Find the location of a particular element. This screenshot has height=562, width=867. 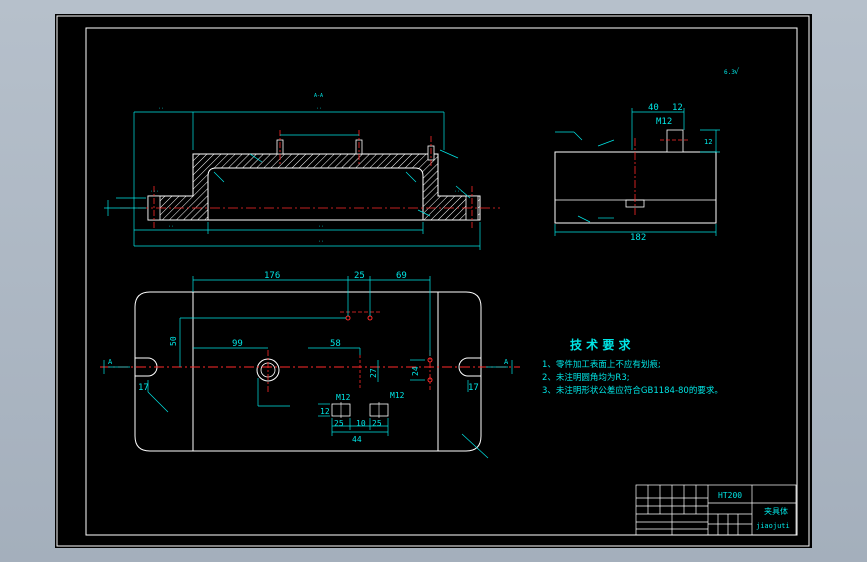

dim-25-a: 25 is located at coordinates (339, 423).